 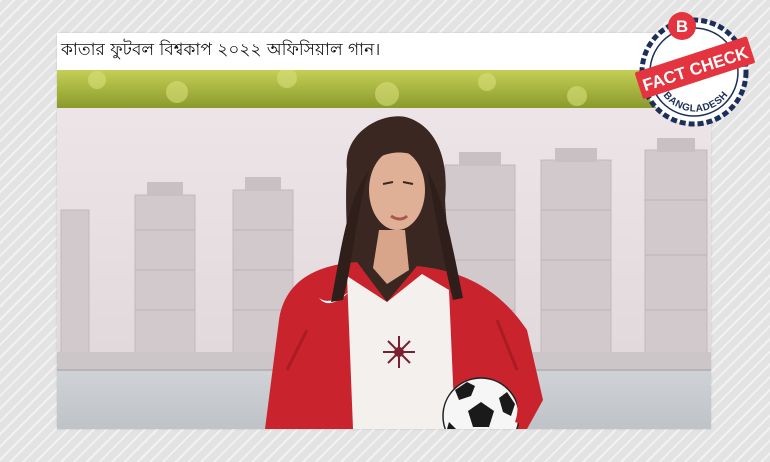 I want to click on post-caption: কাতার ফুটবল বিশ্বকাপ ২০২২ অফিসিয়াল গান।, so click(x=221, y=50).